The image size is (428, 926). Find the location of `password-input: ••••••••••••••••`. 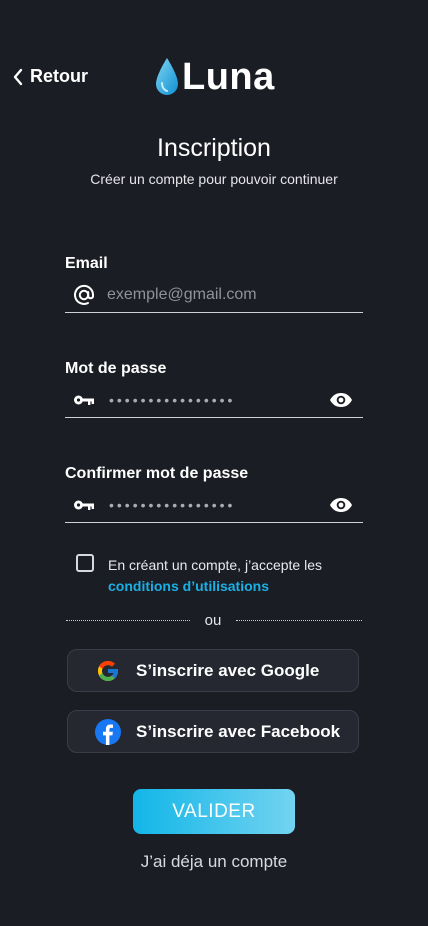

password-input: •••••••••••••••• is located at coordinates (219, 400).